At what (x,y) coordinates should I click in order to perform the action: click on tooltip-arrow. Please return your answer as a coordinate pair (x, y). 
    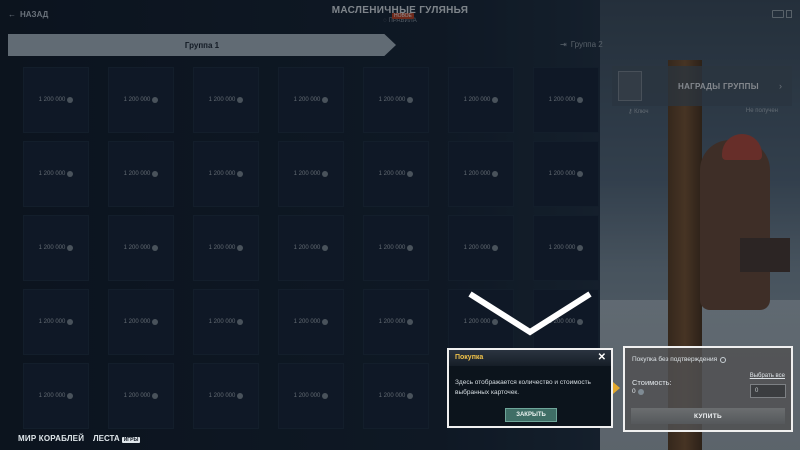
    Looking at the image, I should click on (616, 388).